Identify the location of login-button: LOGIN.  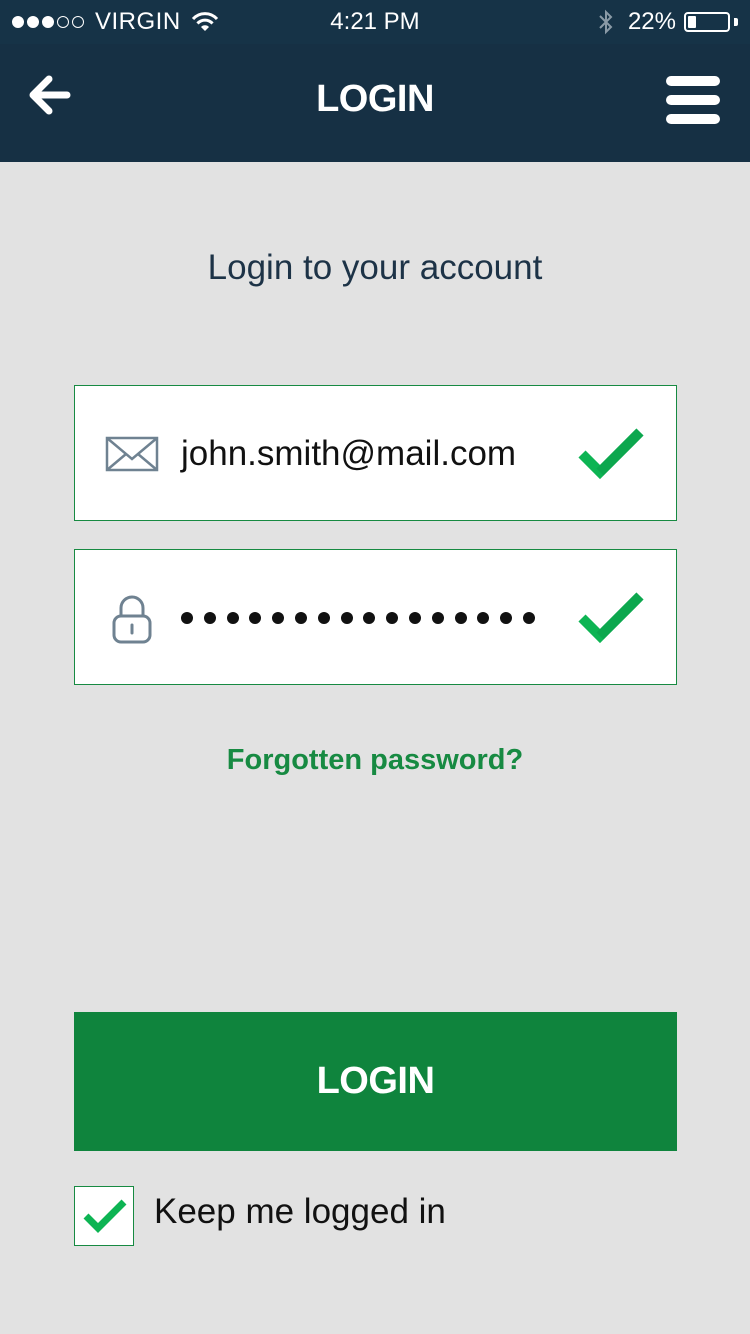
(375, 1081).